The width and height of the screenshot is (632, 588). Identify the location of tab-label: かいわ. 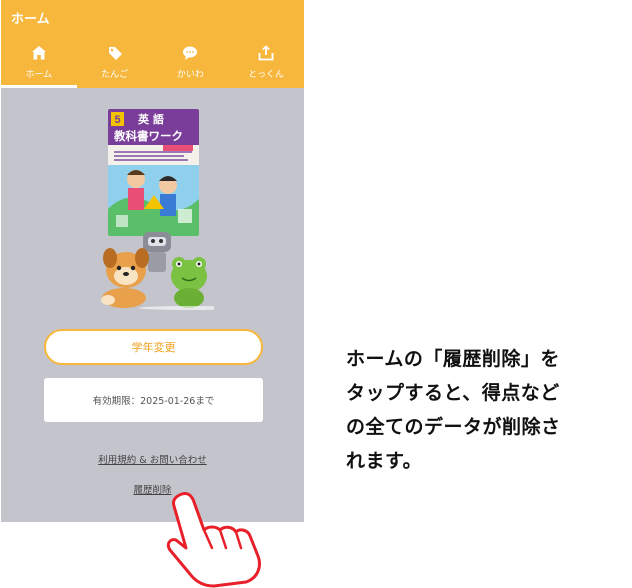
(190, 75).